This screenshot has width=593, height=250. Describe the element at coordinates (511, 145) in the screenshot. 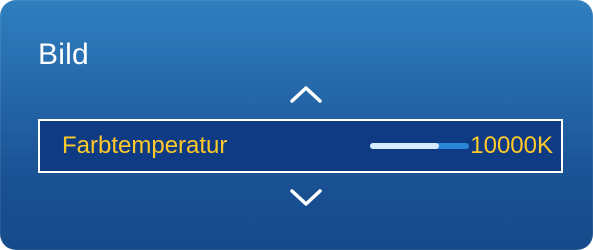

I see `setting-value: 10000K` at that location.